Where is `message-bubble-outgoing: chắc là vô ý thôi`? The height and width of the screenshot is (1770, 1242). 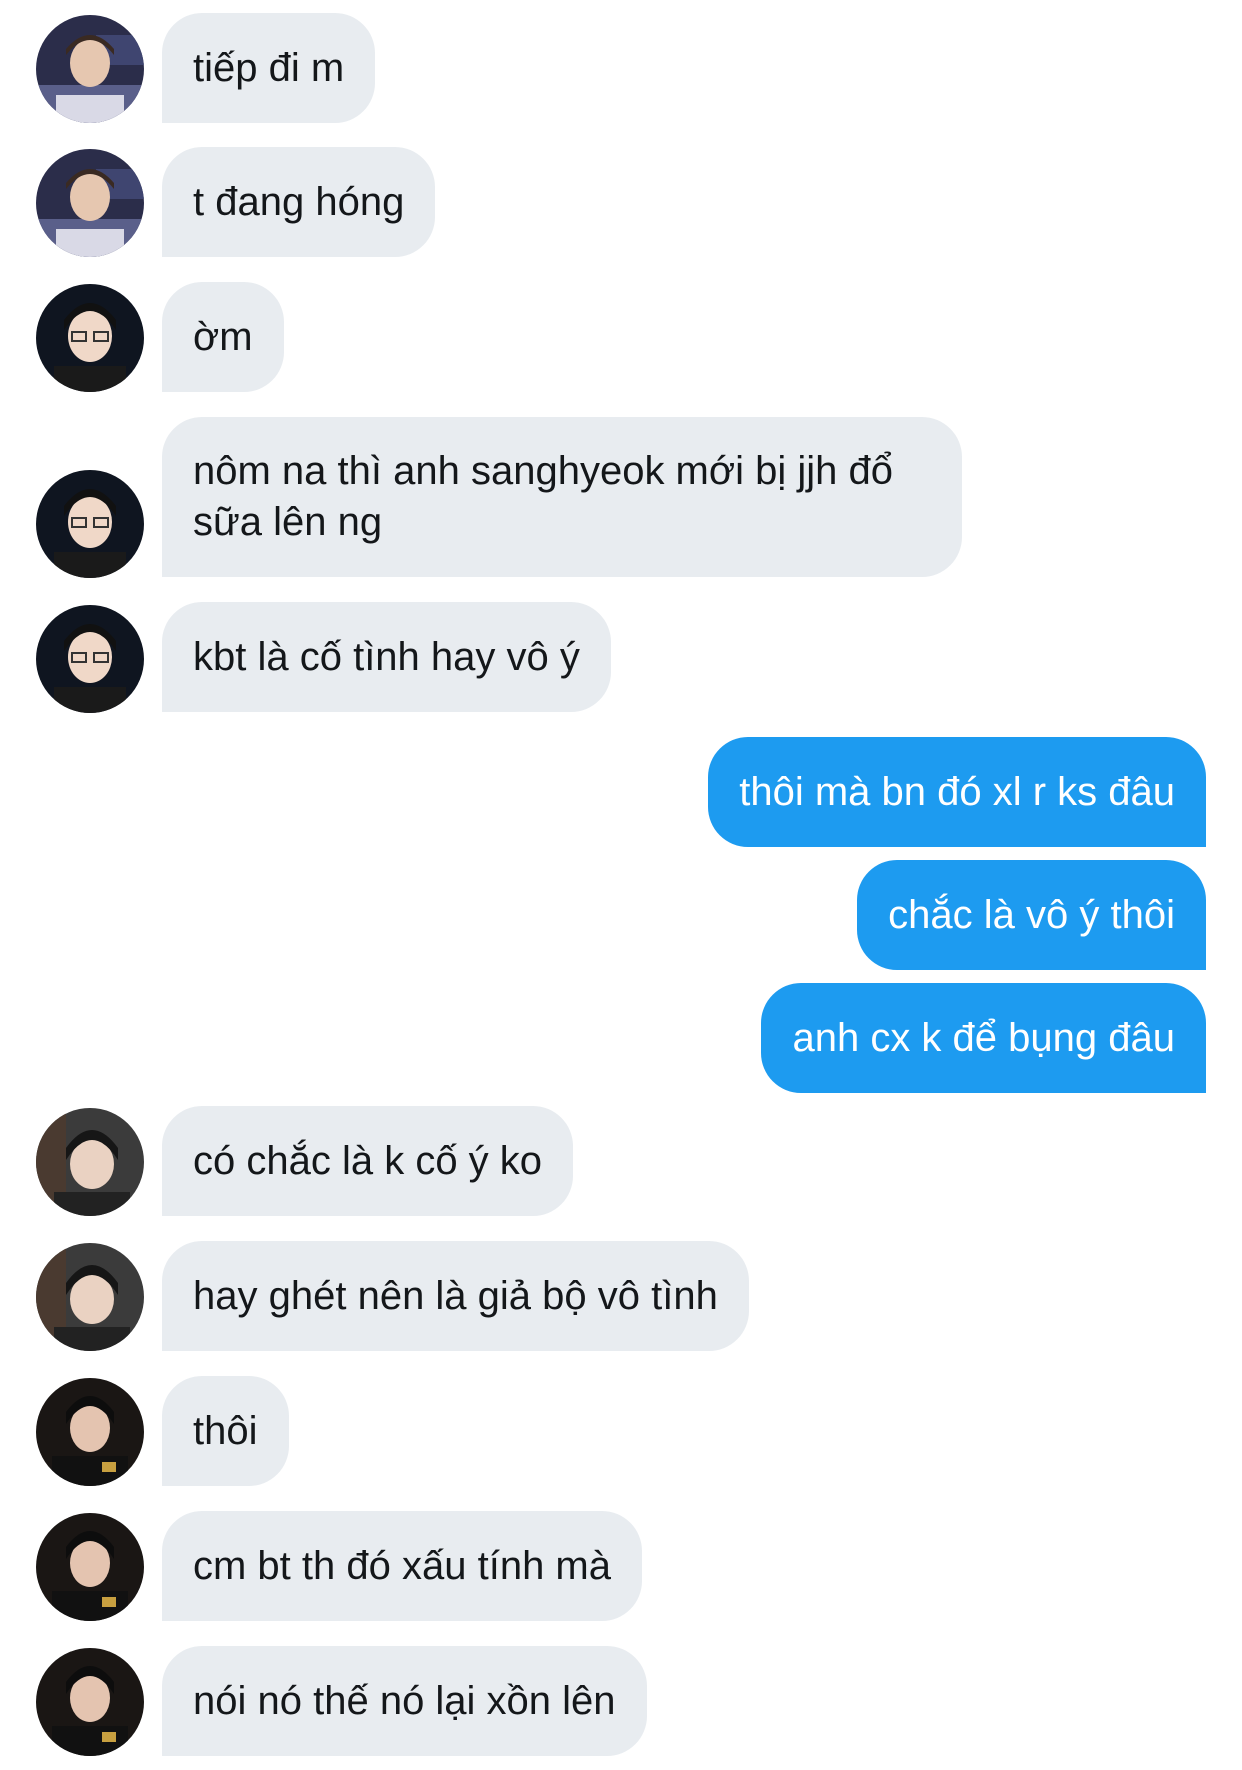 message-bubble-outgoing: chắc là vô ý thôi is located at coordinates (1031, 915).